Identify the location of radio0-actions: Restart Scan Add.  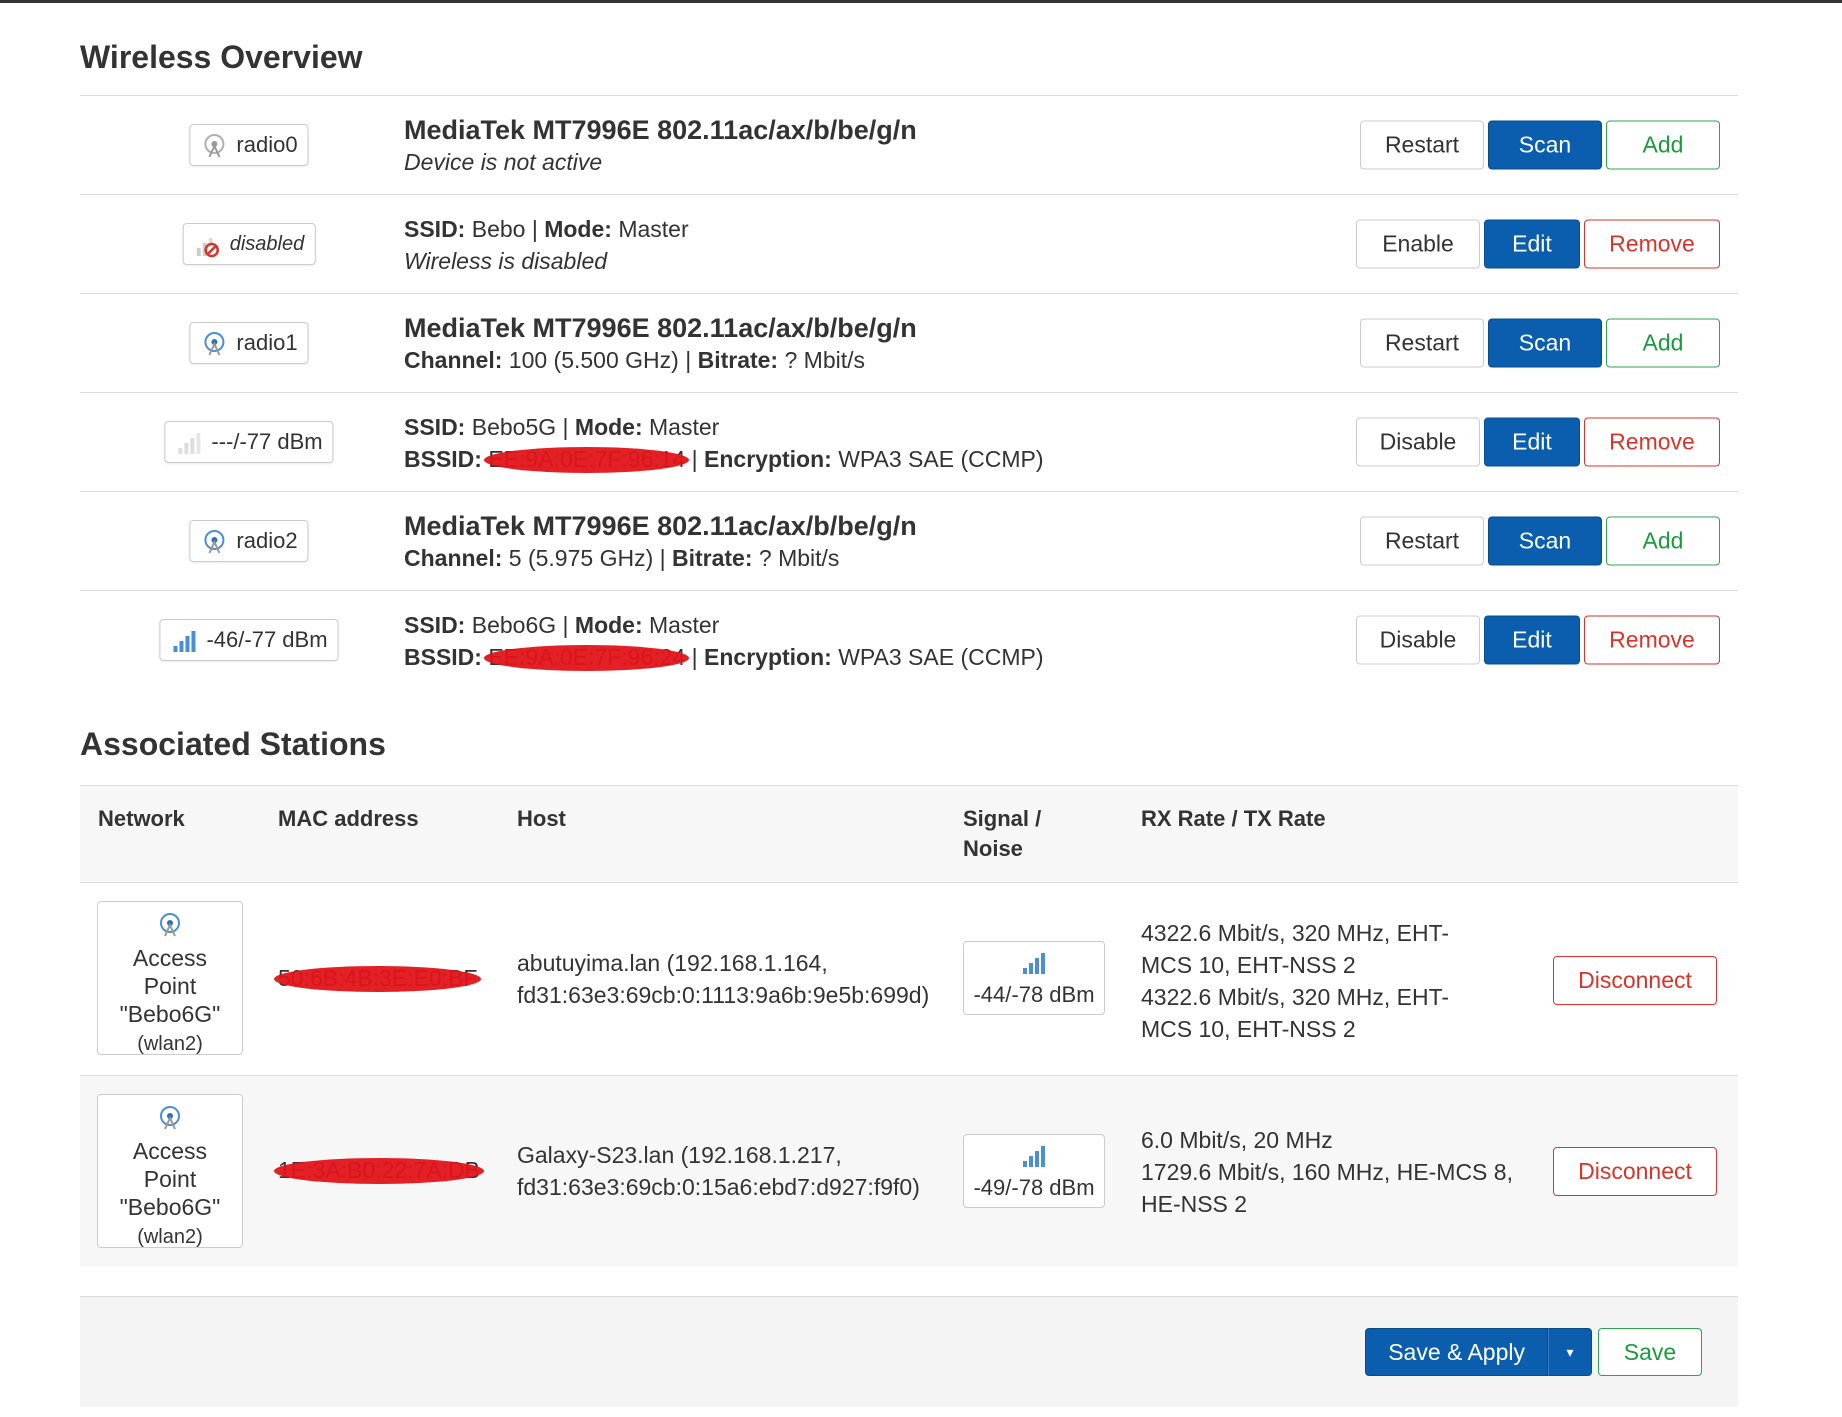
(1540, 145).